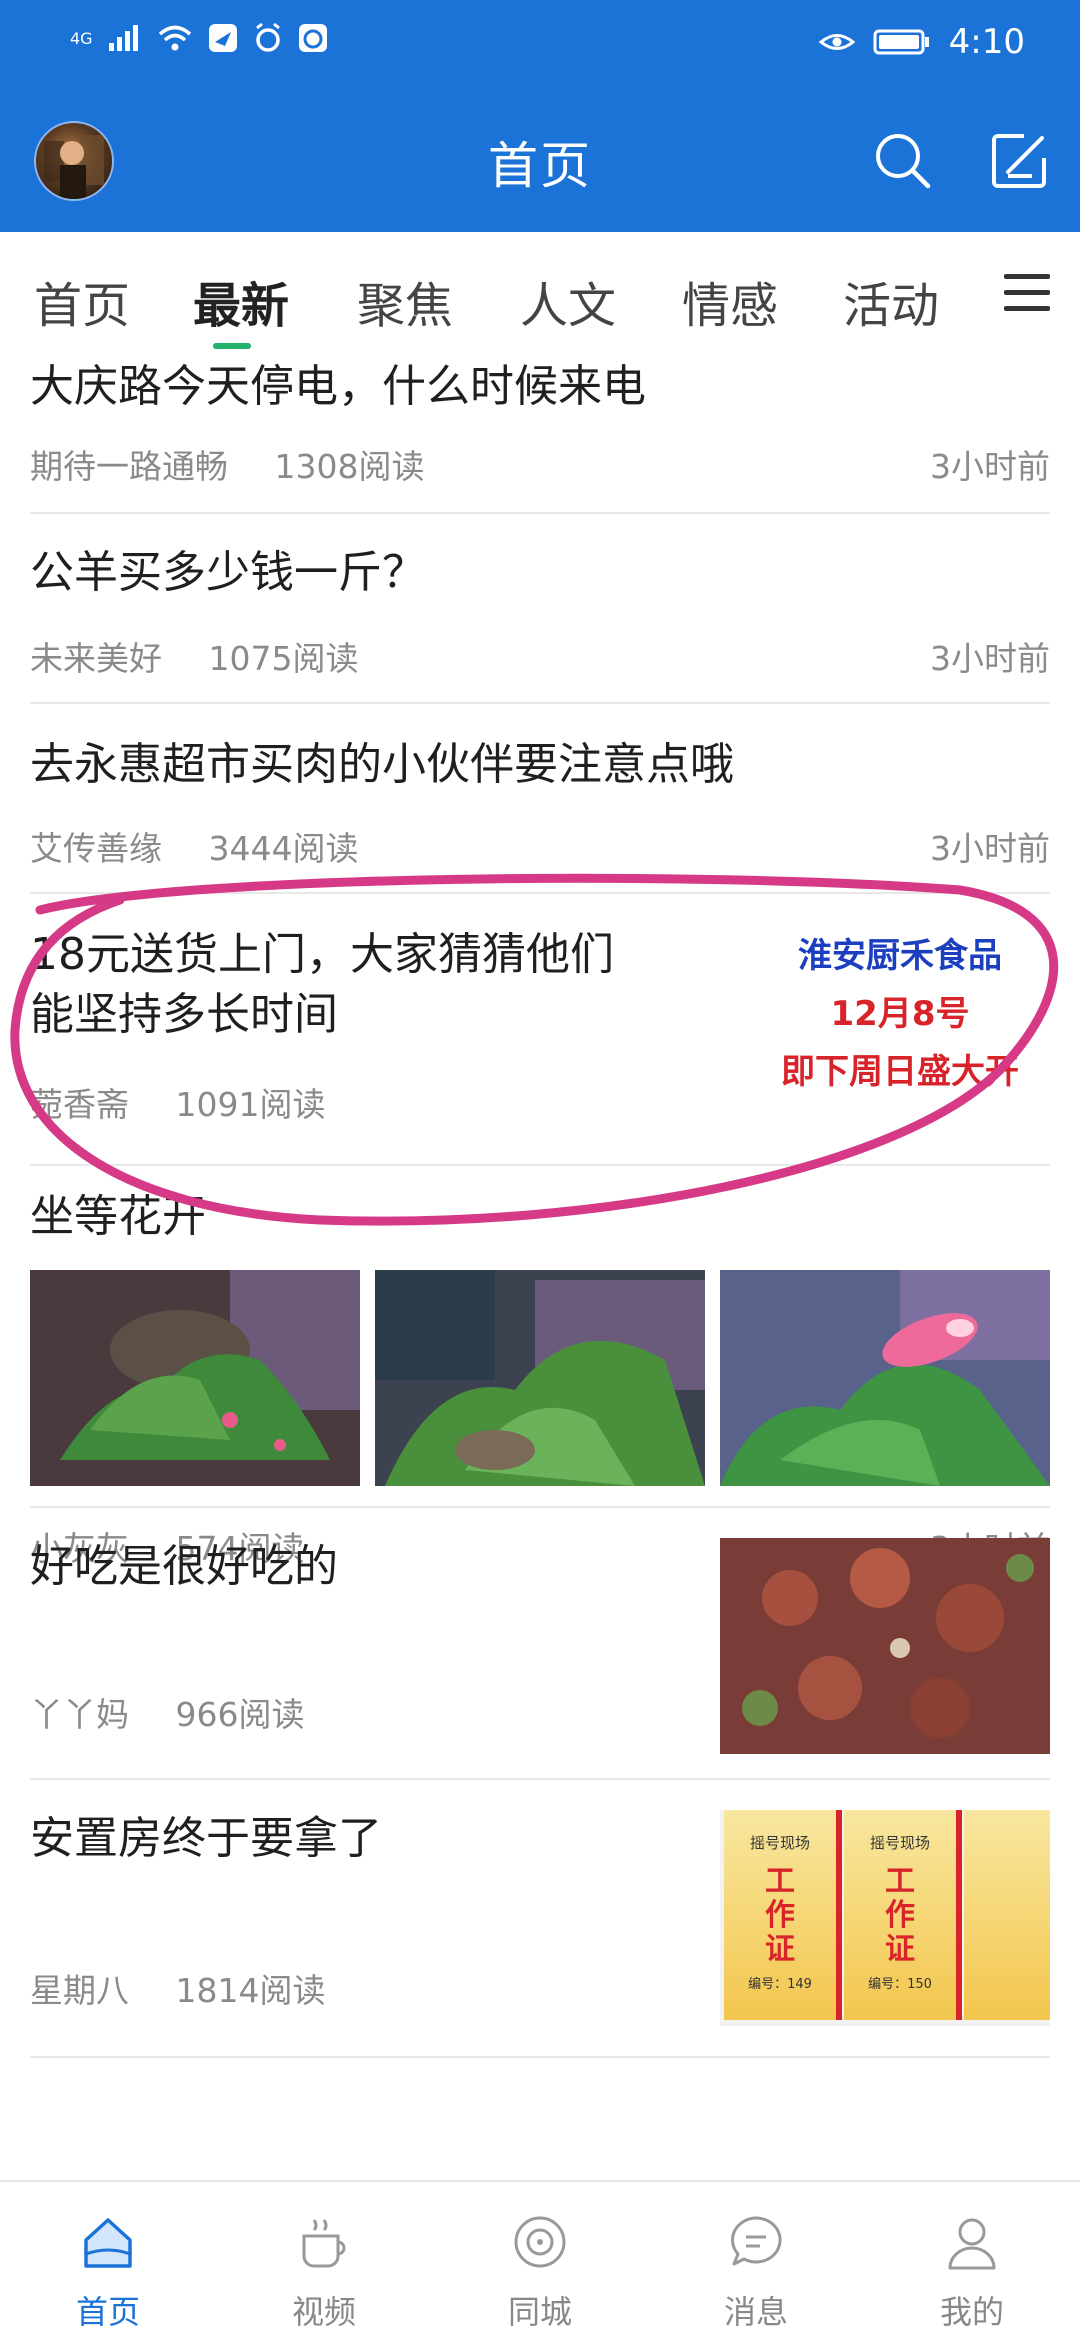 The height and width of the screenshot is (2342, 1080). What do you see at coordinates (250, 1990) in the screenshot?
I see `read-count: 1814阅读` at bounding box center [250, 1990].